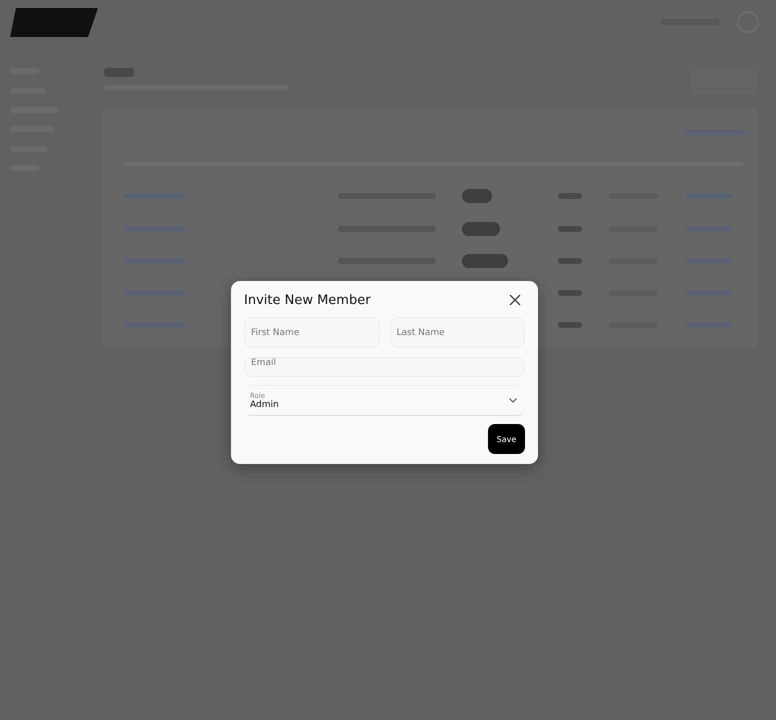  Describe the element at coordinates (513, 400) in the screenshot. I see `chevron-down-icon` at that location.